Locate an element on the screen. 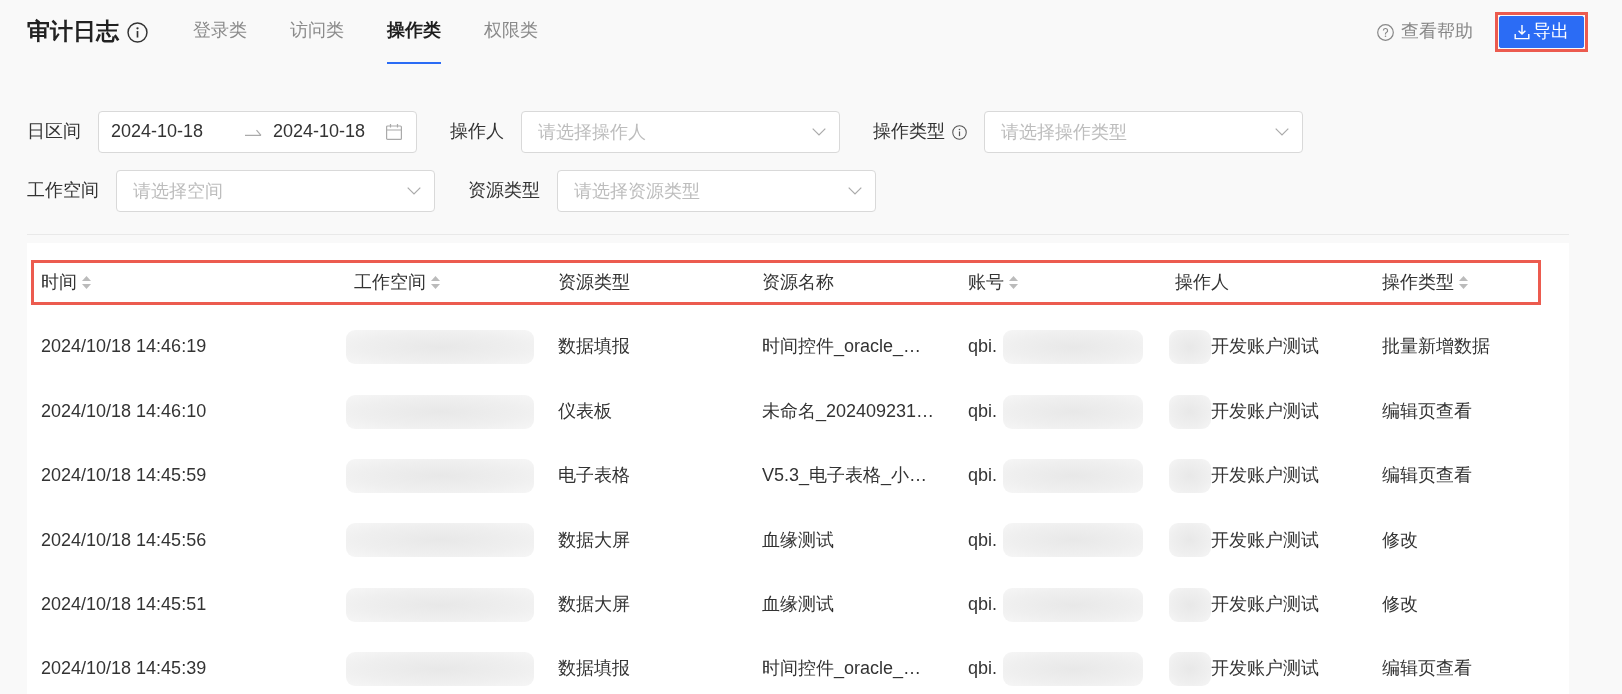 The height and width of the screenshot is (694, 1622). filter-label: 日区间 is located at coordinates (54, 132).